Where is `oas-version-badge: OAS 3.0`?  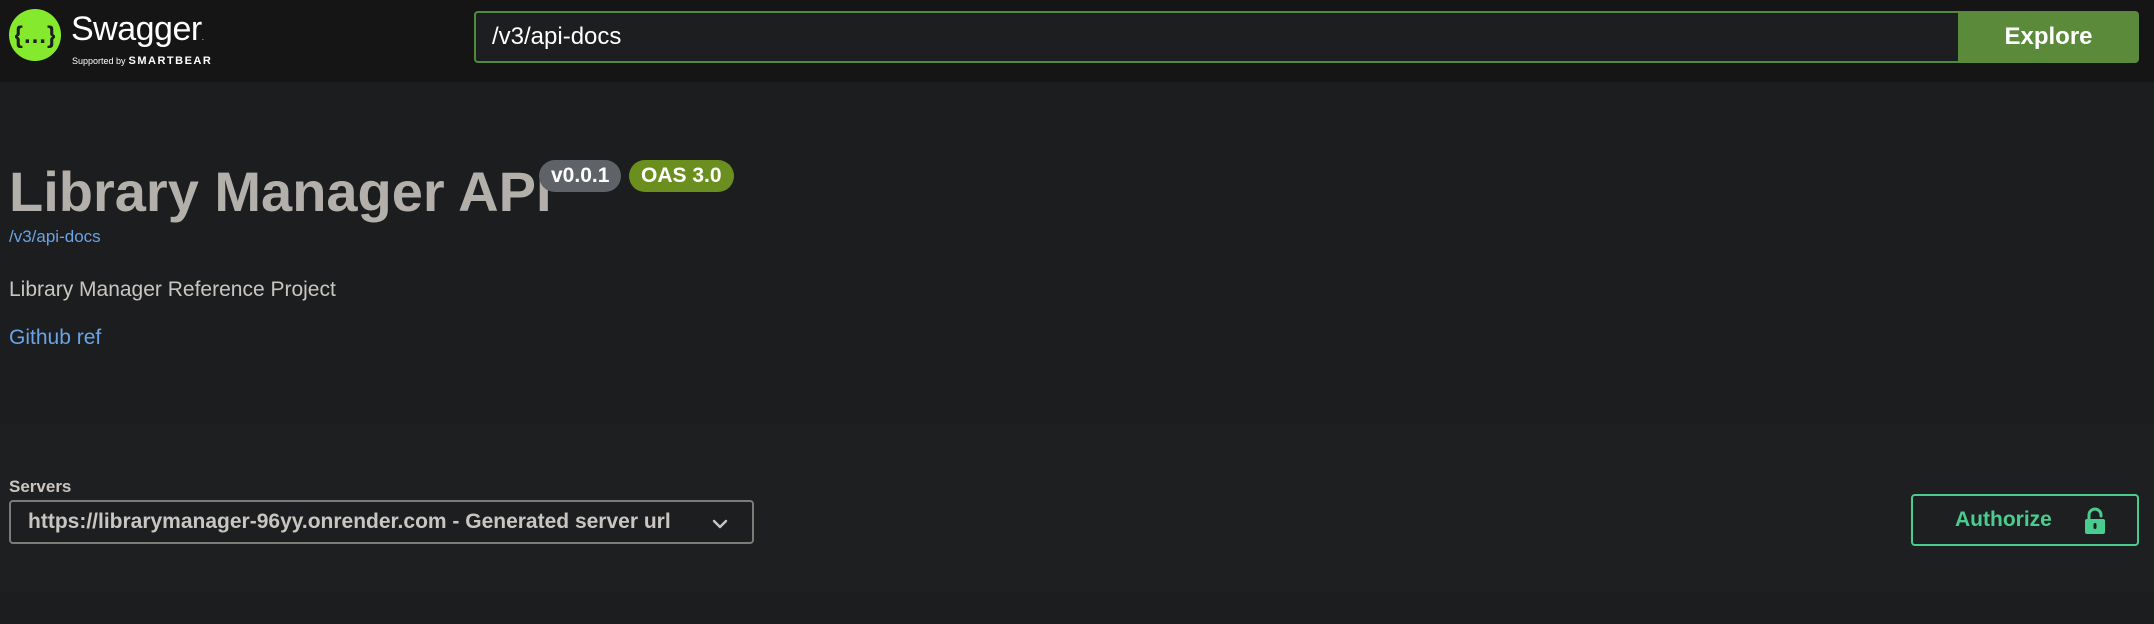
oas-version-badge: OAS 3.0 is located at coordinates (681, 176).